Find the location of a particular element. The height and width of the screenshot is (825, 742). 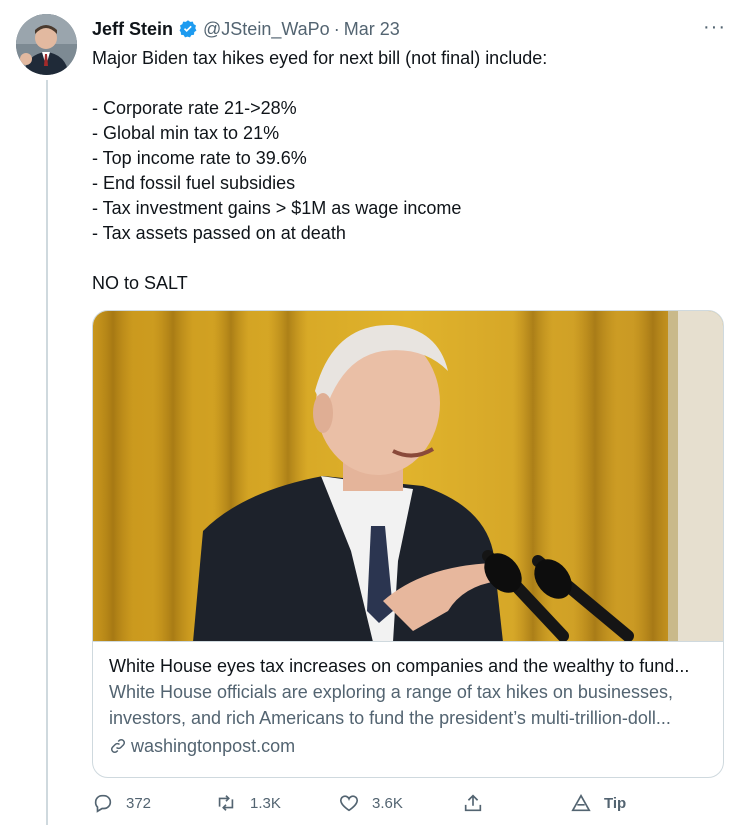

tip-label: Tip is located at coordinates (615, 803).